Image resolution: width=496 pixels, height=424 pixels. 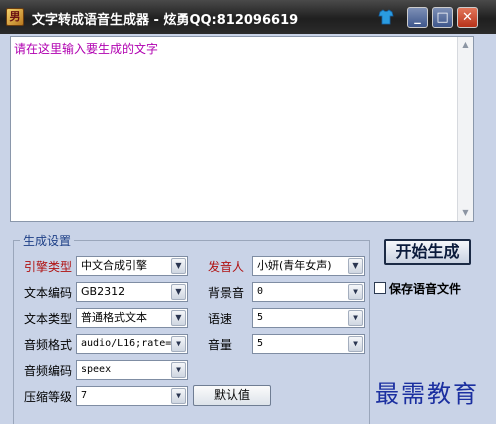 I want to click on engine-label: 引擎类型, so click(x=48, y=267).